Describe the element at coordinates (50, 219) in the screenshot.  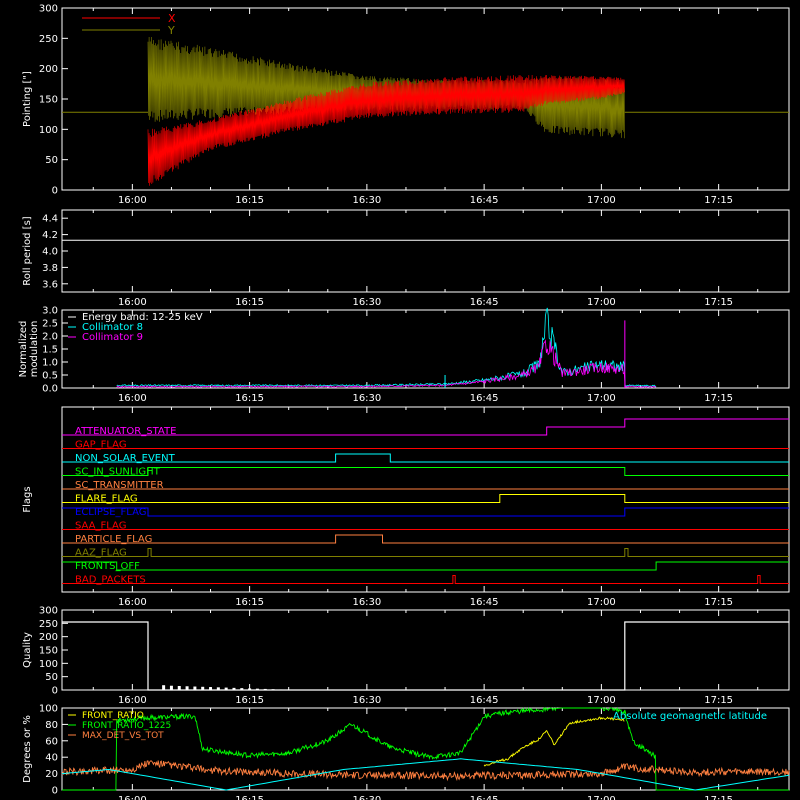
I see `panel-1-ytick-label-4: 4.4` at that location.